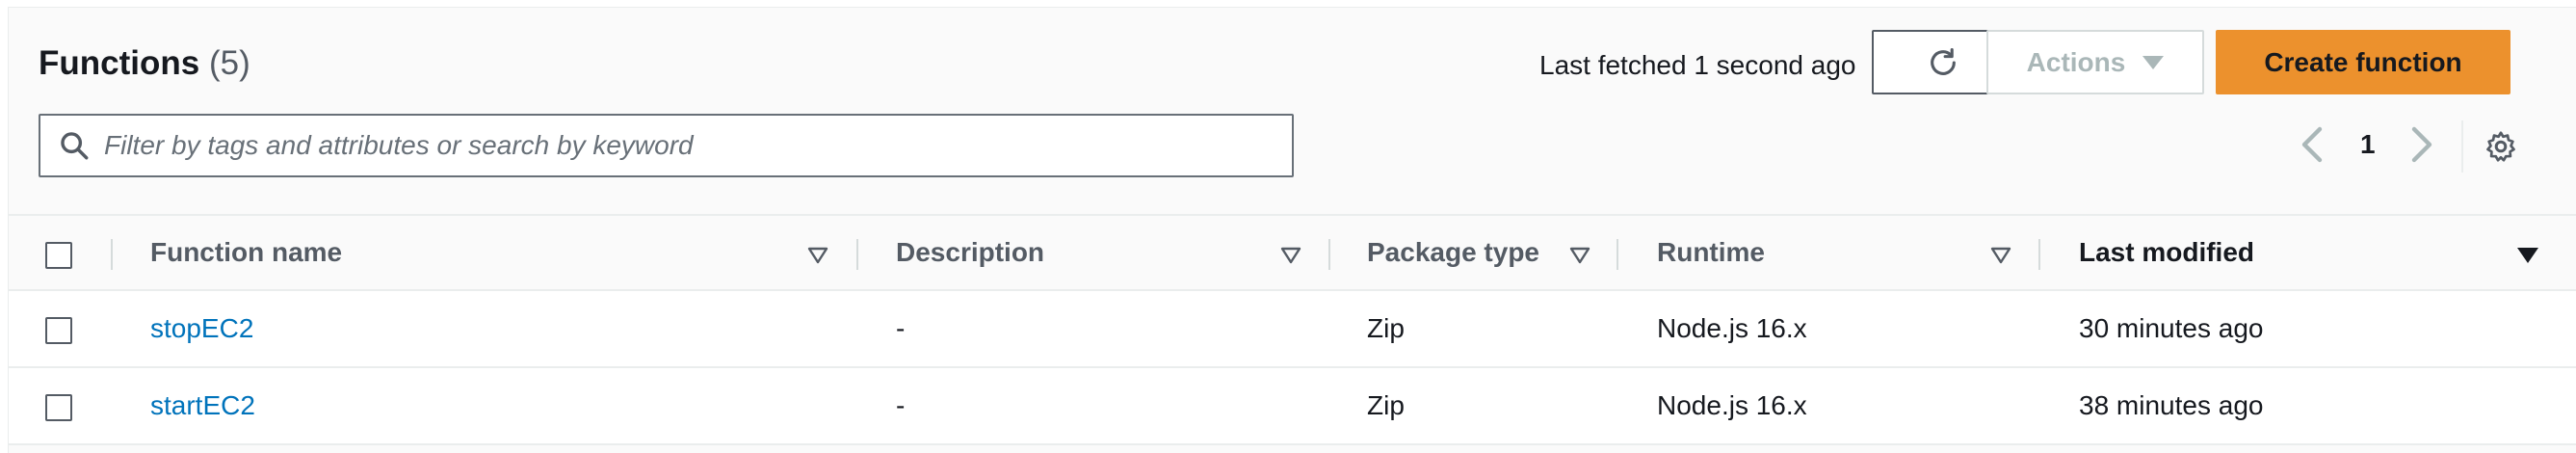 The width and height of the screenshot is (2576, 453). I want to click on previous-page-button, so click(2312, 144).